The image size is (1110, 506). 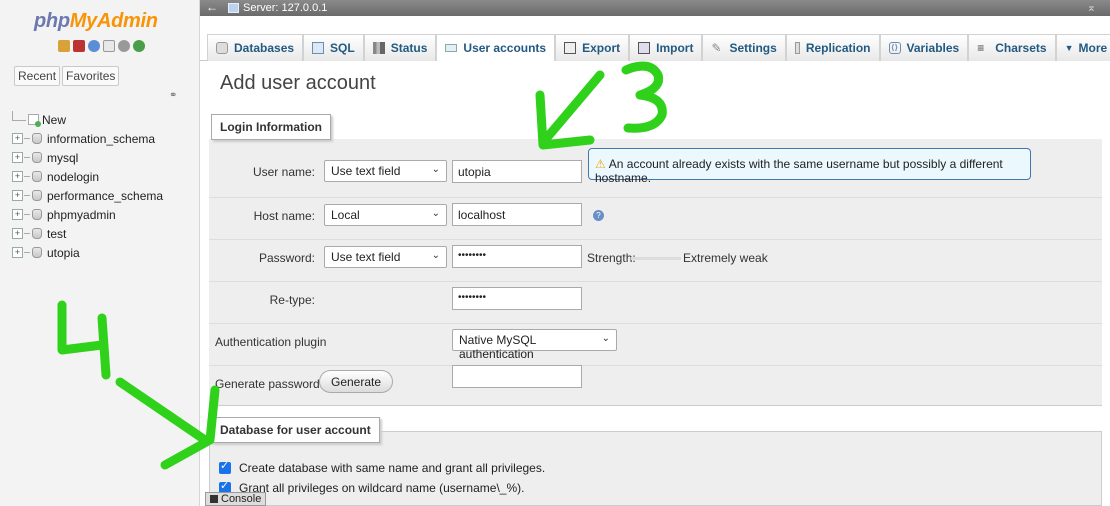 What do you see at coordinates (725, 258) in the screenshot?
I see `password-strength-value: Extremely weak` at bounding box center [725, 258].